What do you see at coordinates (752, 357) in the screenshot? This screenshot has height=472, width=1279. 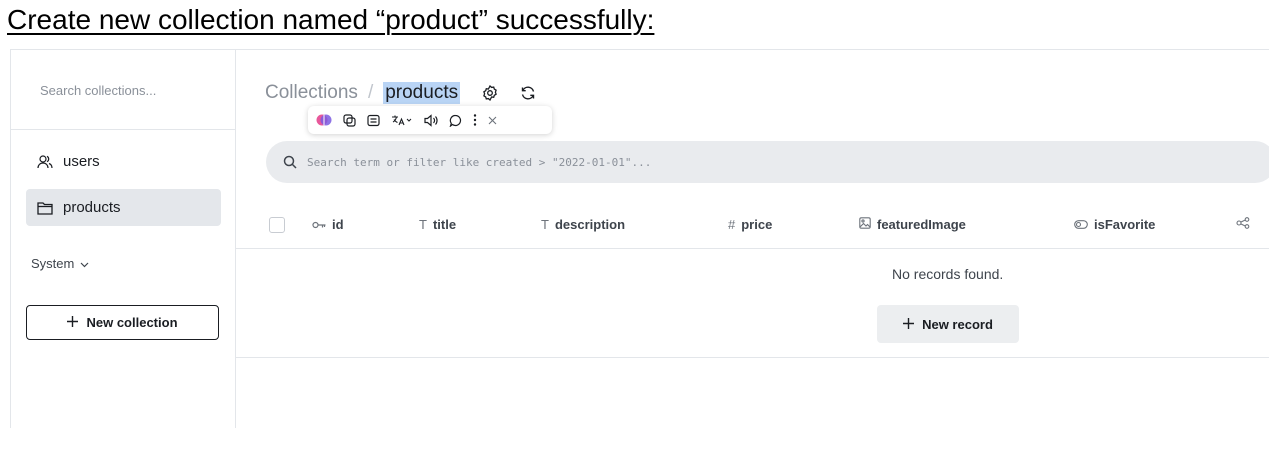 I see `table-divider` at bounding box center [752, 357].